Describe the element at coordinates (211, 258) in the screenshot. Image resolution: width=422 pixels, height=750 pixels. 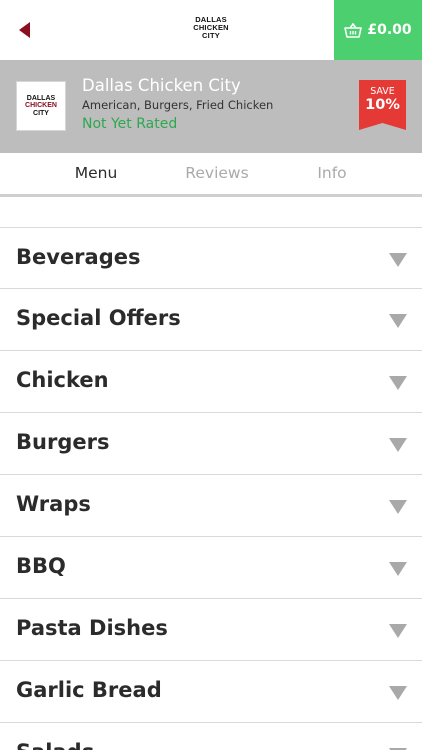
I see `menu-category-row: Beverages` at that location.